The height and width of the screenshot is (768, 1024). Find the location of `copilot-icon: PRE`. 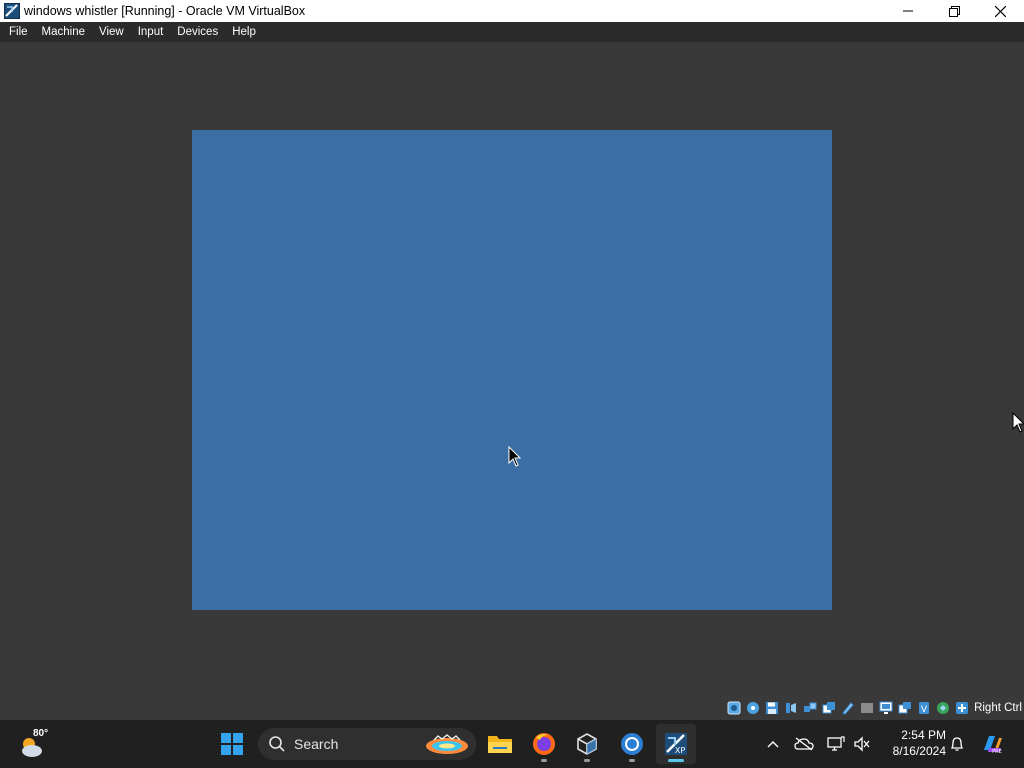

copilot-icon: PRE is located at coordinates (993, 745).